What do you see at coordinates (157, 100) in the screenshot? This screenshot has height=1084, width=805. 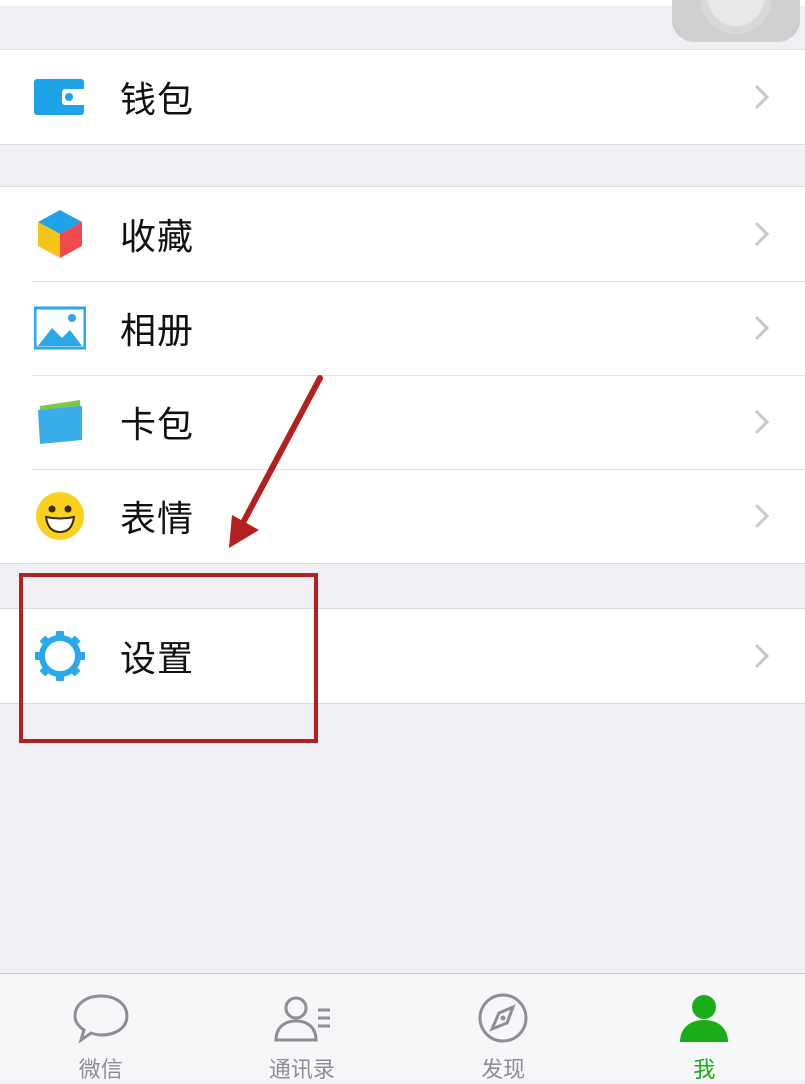 I see `menu-item-label: 钱包` at bounding box center [157, 100].